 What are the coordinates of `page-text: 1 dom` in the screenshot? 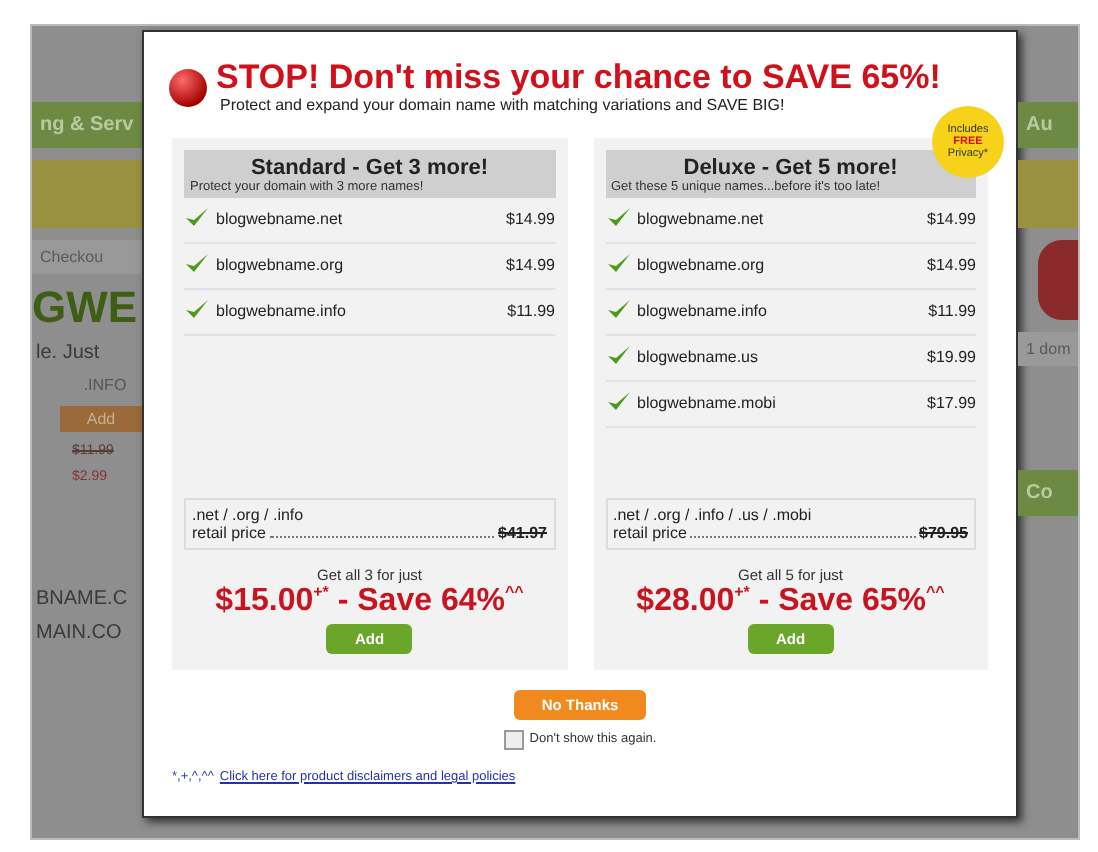 It's located at (1048, 349).